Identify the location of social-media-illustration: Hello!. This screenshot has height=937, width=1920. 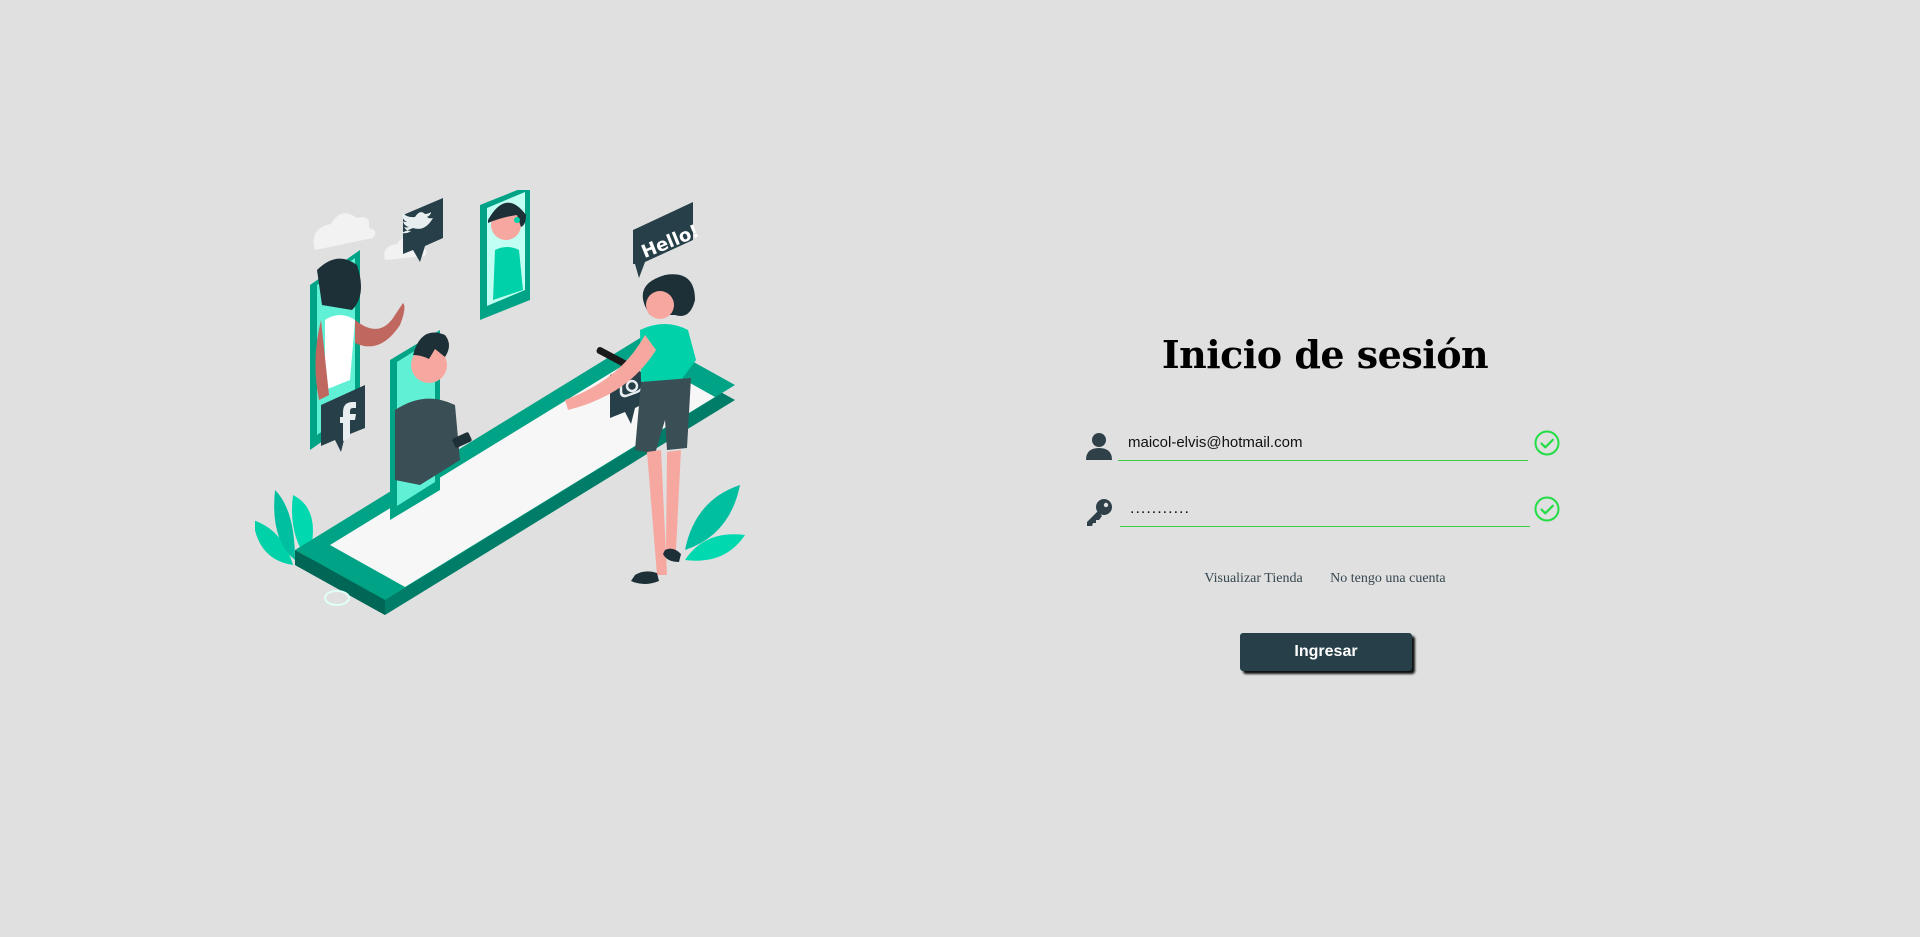
(500, 402).